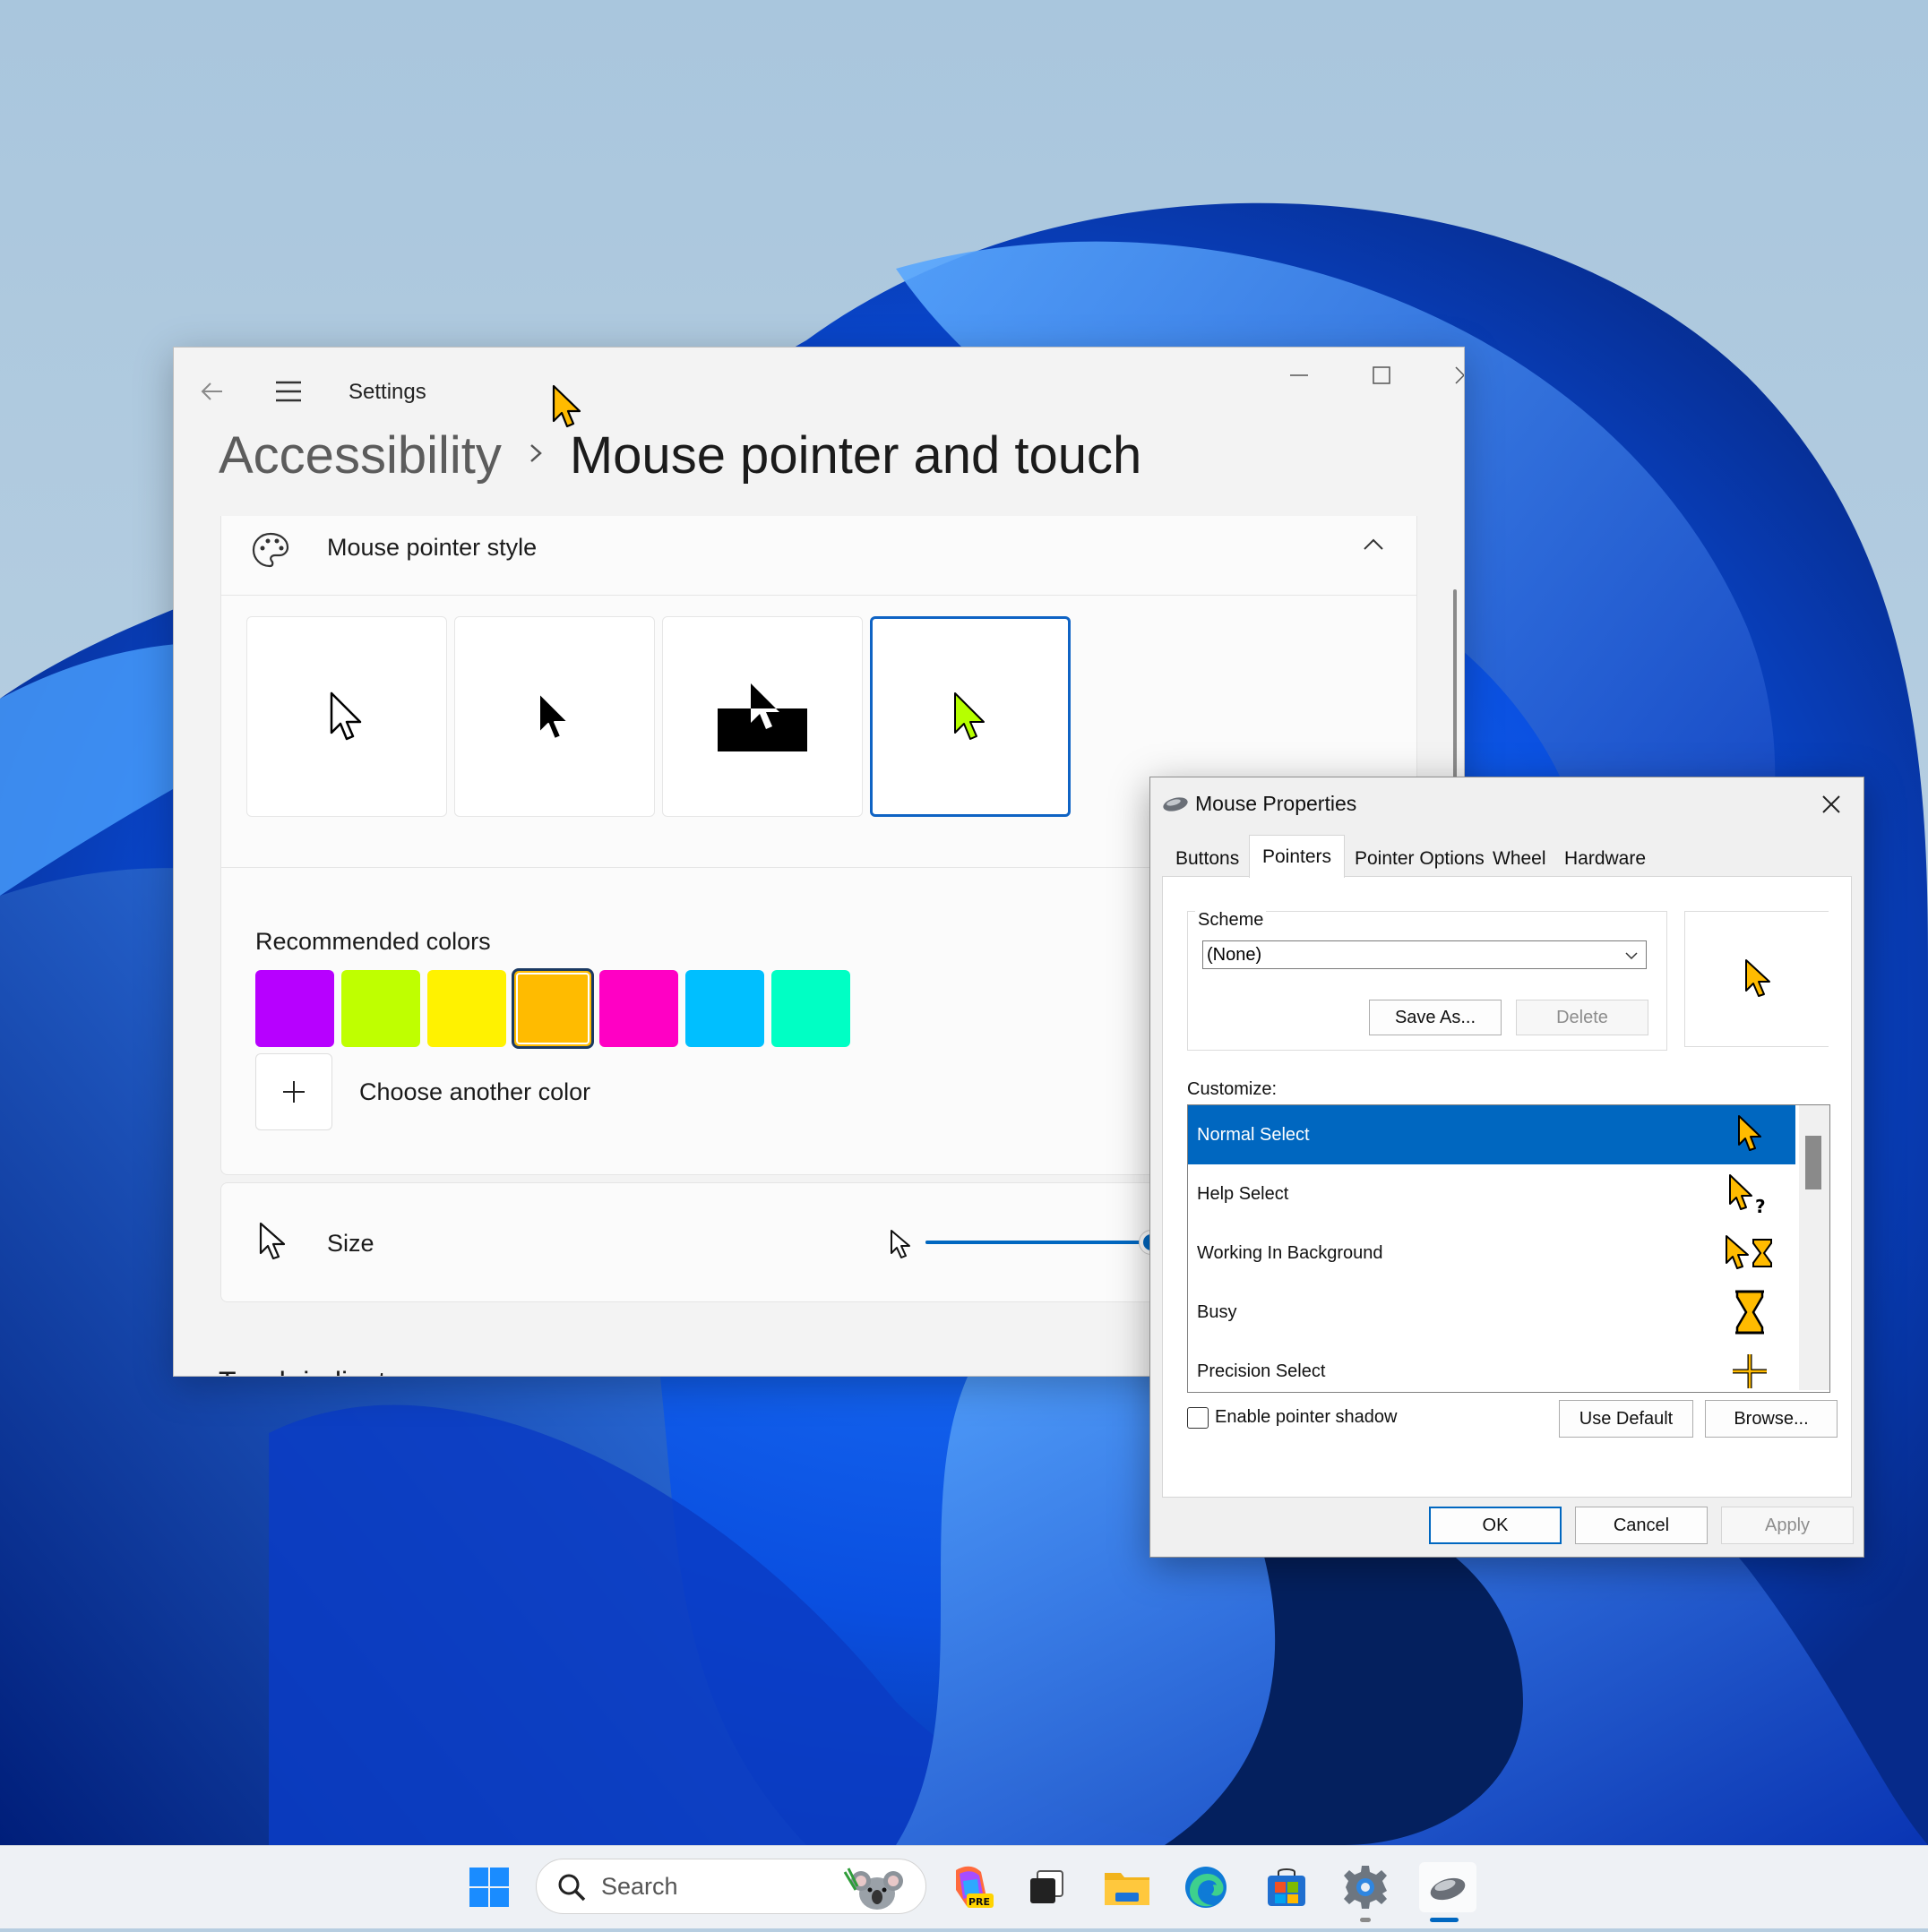 The width and height of the screenshot is (1928, 1932). What do you see at coordinates (1299, 375) in the screenshot?
I see `minimize-button` at bounding box center [1299, 375].